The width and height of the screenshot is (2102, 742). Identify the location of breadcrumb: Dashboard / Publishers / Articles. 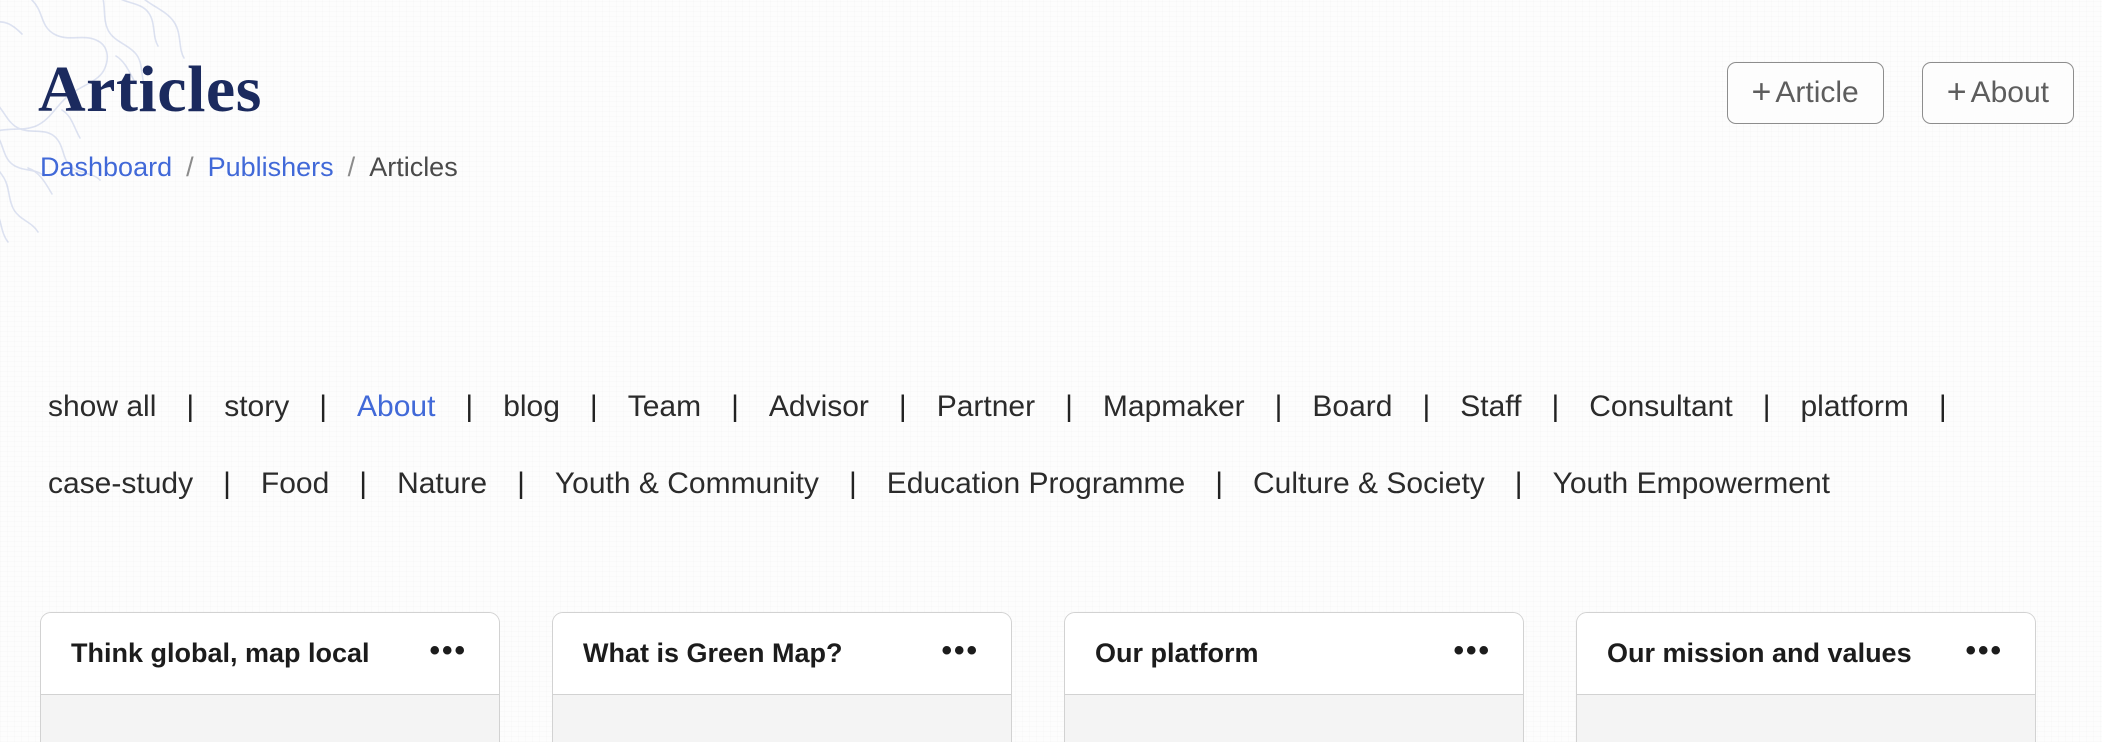
(249, 167).